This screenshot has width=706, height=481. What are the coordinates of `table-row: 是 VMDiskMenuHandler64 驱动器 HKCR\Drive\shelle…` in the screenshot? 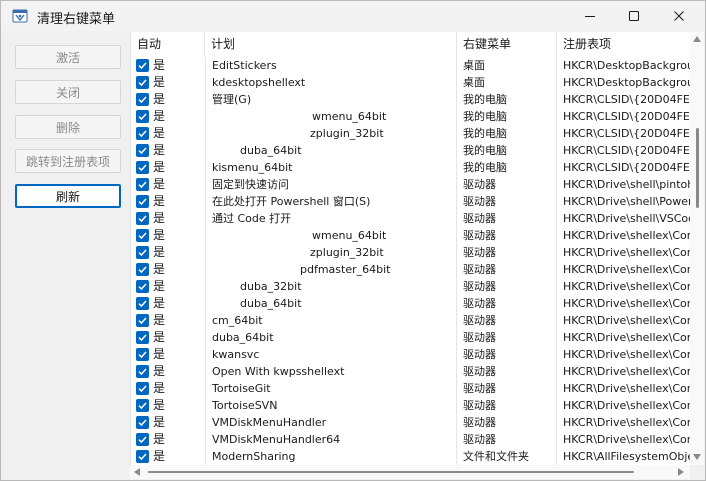 It's located at (411, 439).